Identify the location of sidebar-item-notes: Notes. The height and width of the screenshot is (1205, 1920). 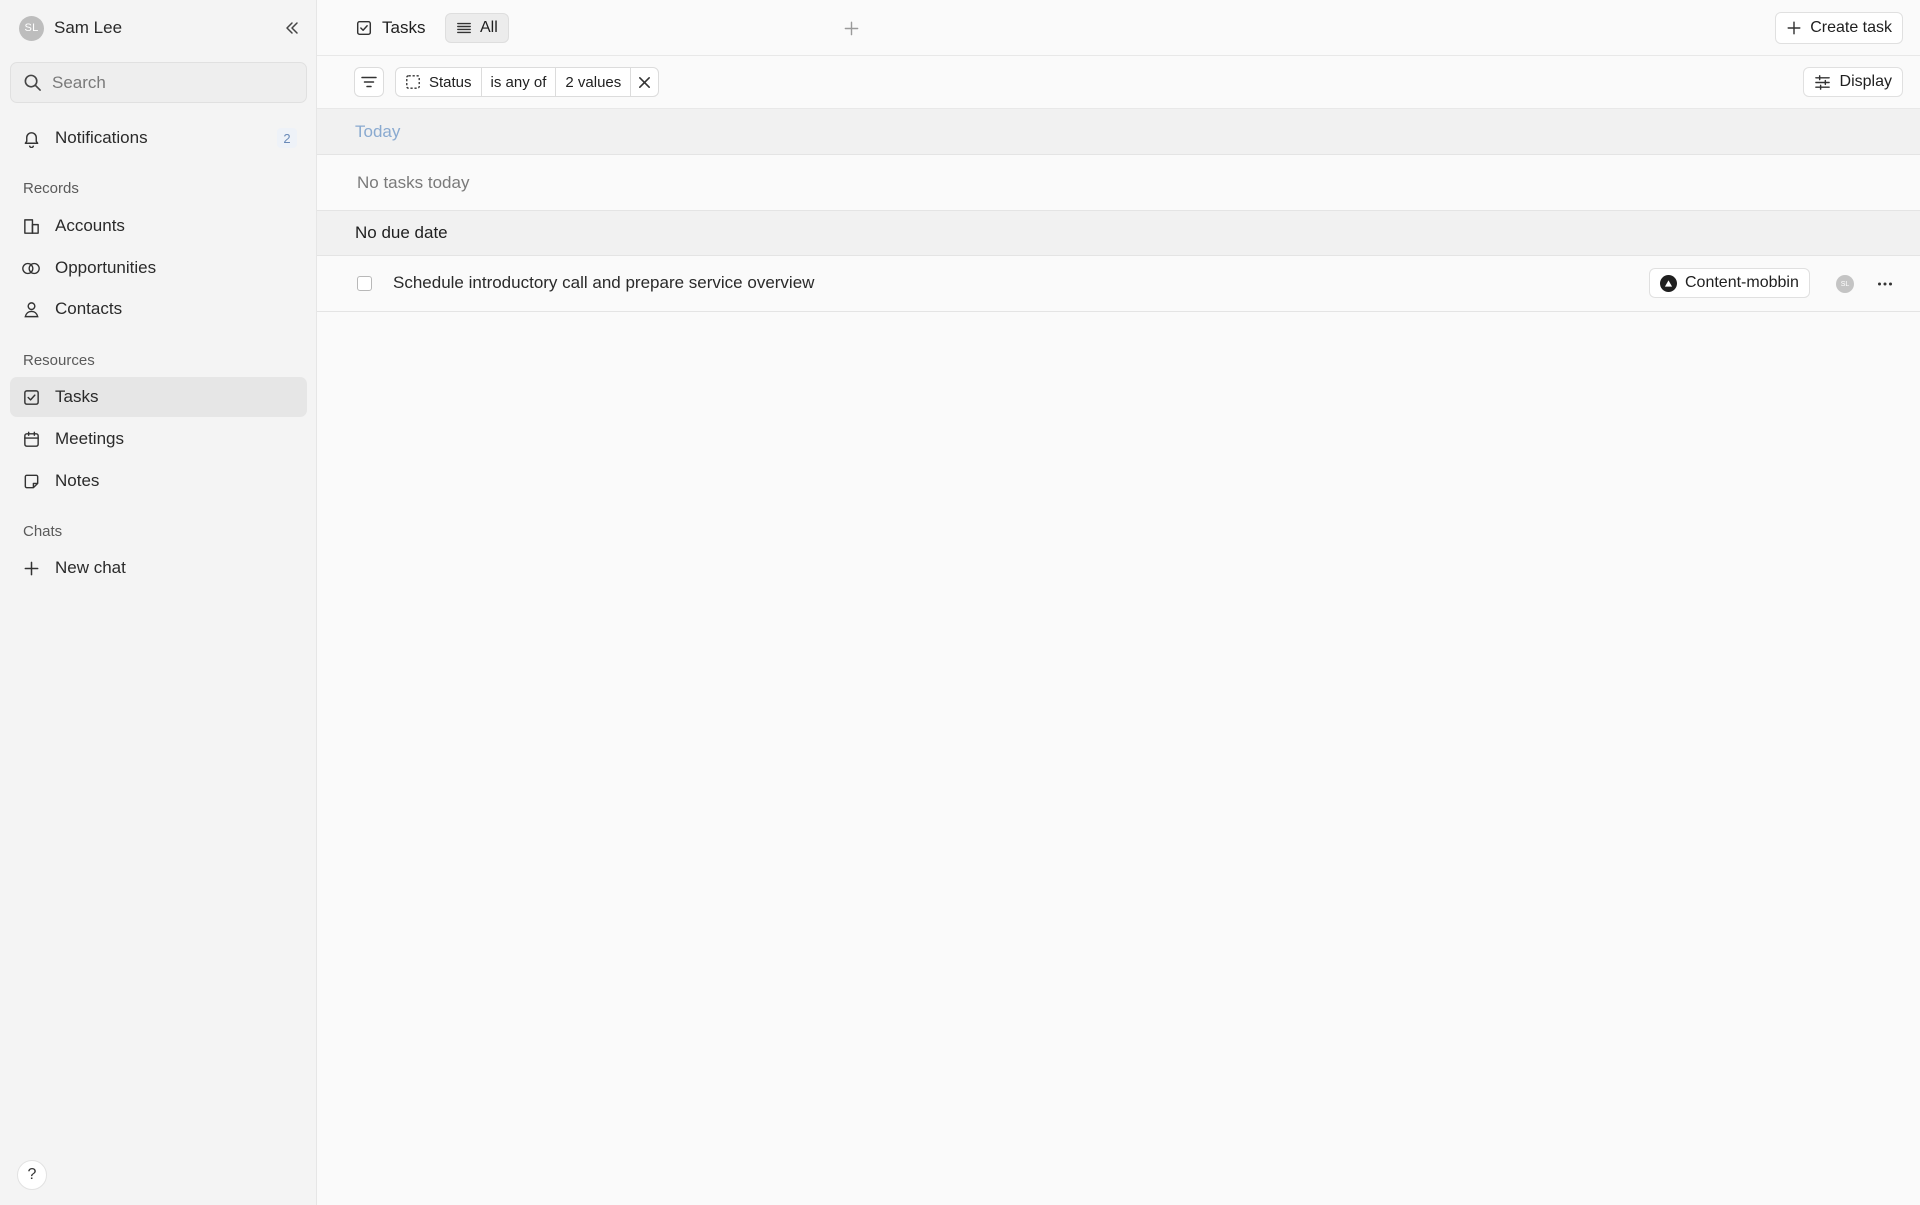
(158, 481).